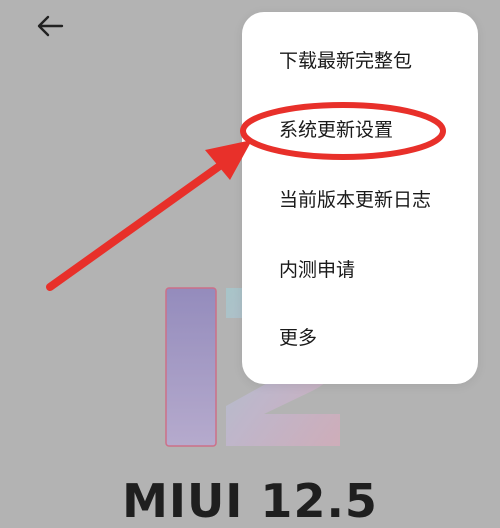  I want to click on back-arrow-icon, so click(50, 26).